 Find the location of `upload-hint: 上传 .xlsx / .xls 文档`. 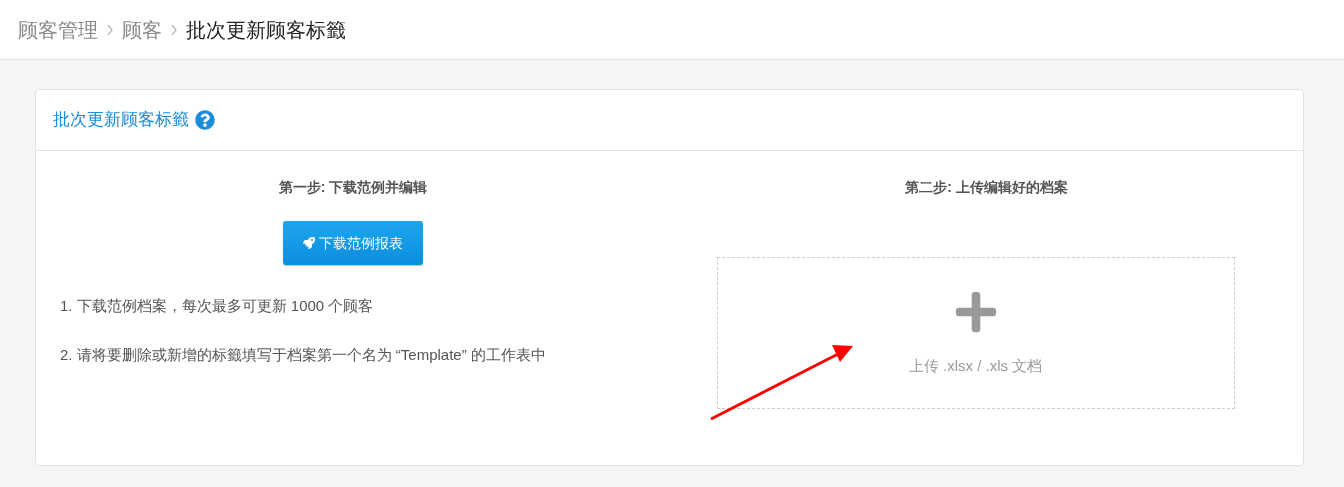

upload-hint: 上传 .xlsx / .xls 文档 is located at coordinates (975, 365).